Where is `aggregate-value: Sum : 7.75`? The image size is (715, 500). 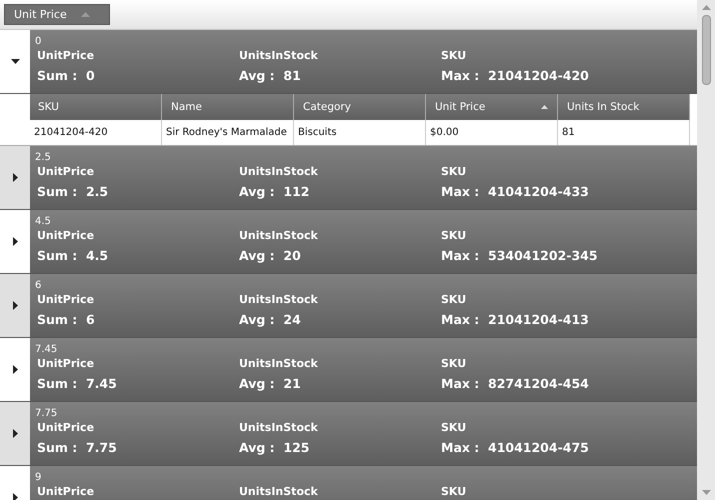
aggregate-value: Sum : 7.75 is located at coordinates (77, 448).